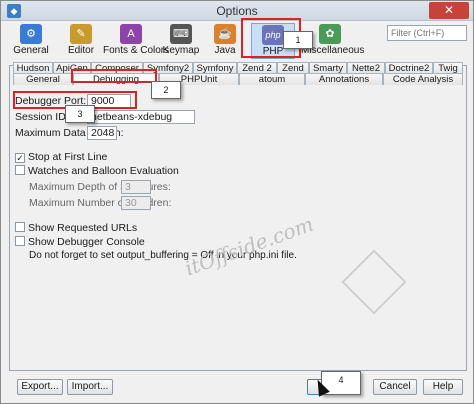 The image size is (474, 404). I want to click on category-fonts-colors: A Fonts & Colors, so click(136, 40).